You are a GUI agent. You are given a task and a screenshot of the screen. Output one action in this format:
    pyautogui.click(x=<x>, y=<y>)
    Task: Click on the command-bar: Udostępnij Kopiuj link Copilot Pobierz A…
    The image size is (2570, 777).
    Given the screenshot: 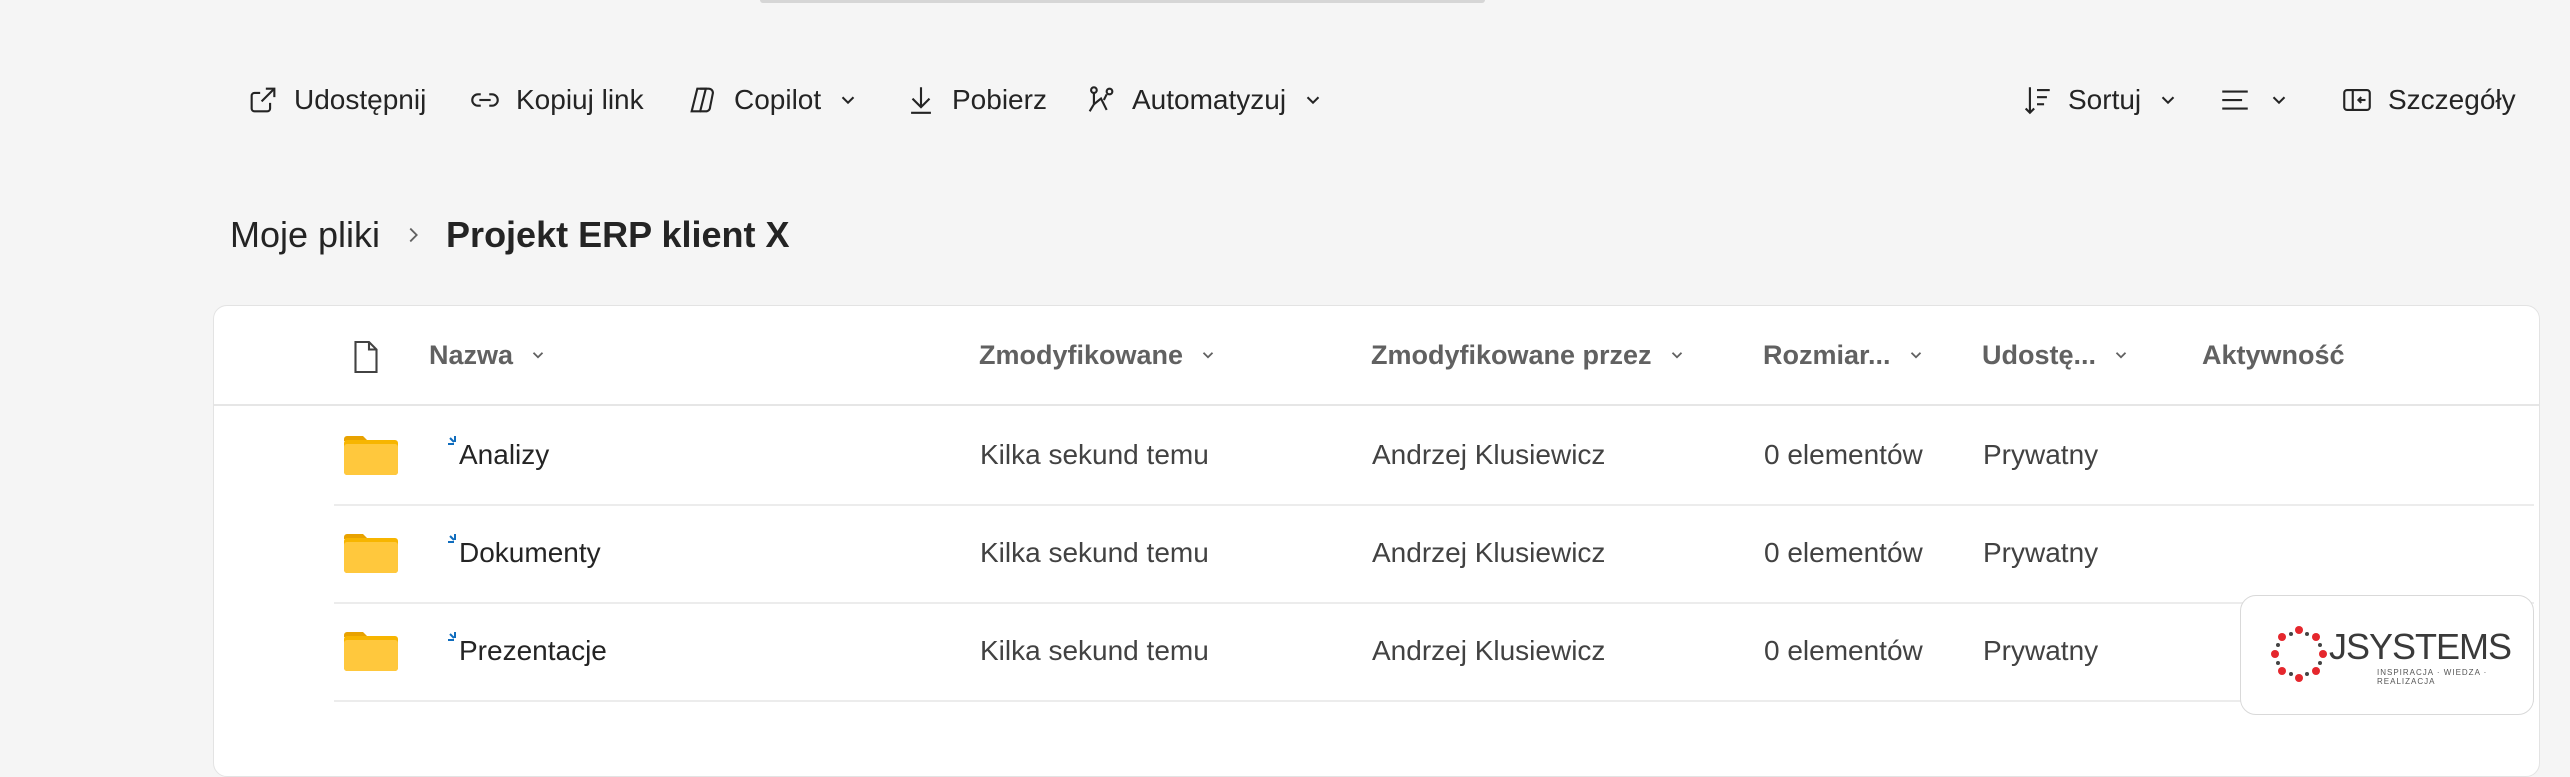 What is the action you would take?
    pyautogui.click(x=1285, y=100)
    